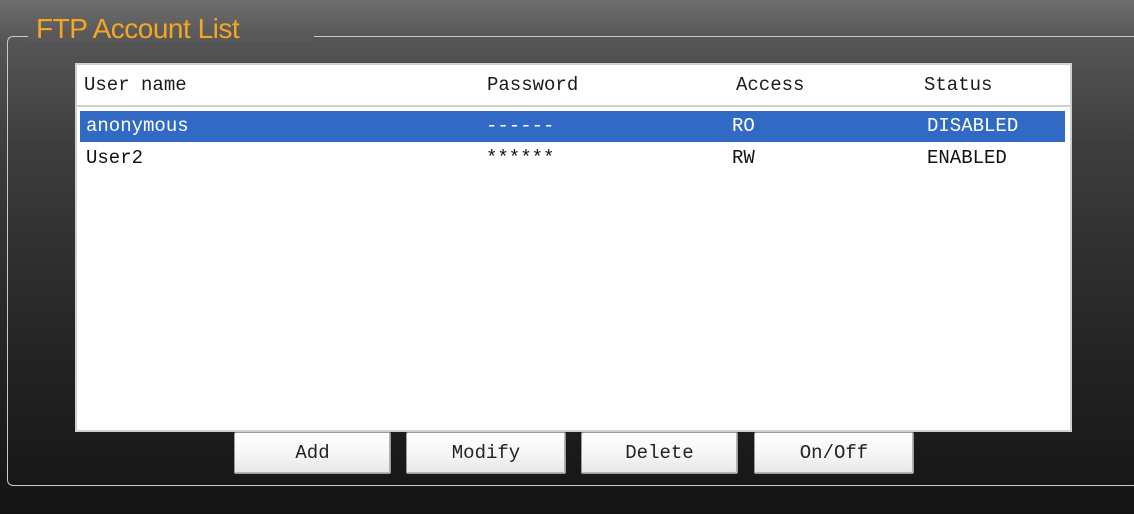 Image resolution: width=1134 pixels, height=514 pixels. What do you see at coordinates (967, 158) in the screenshot?
I see `cell-status: ENABLED` at bounding box center [967, 158].